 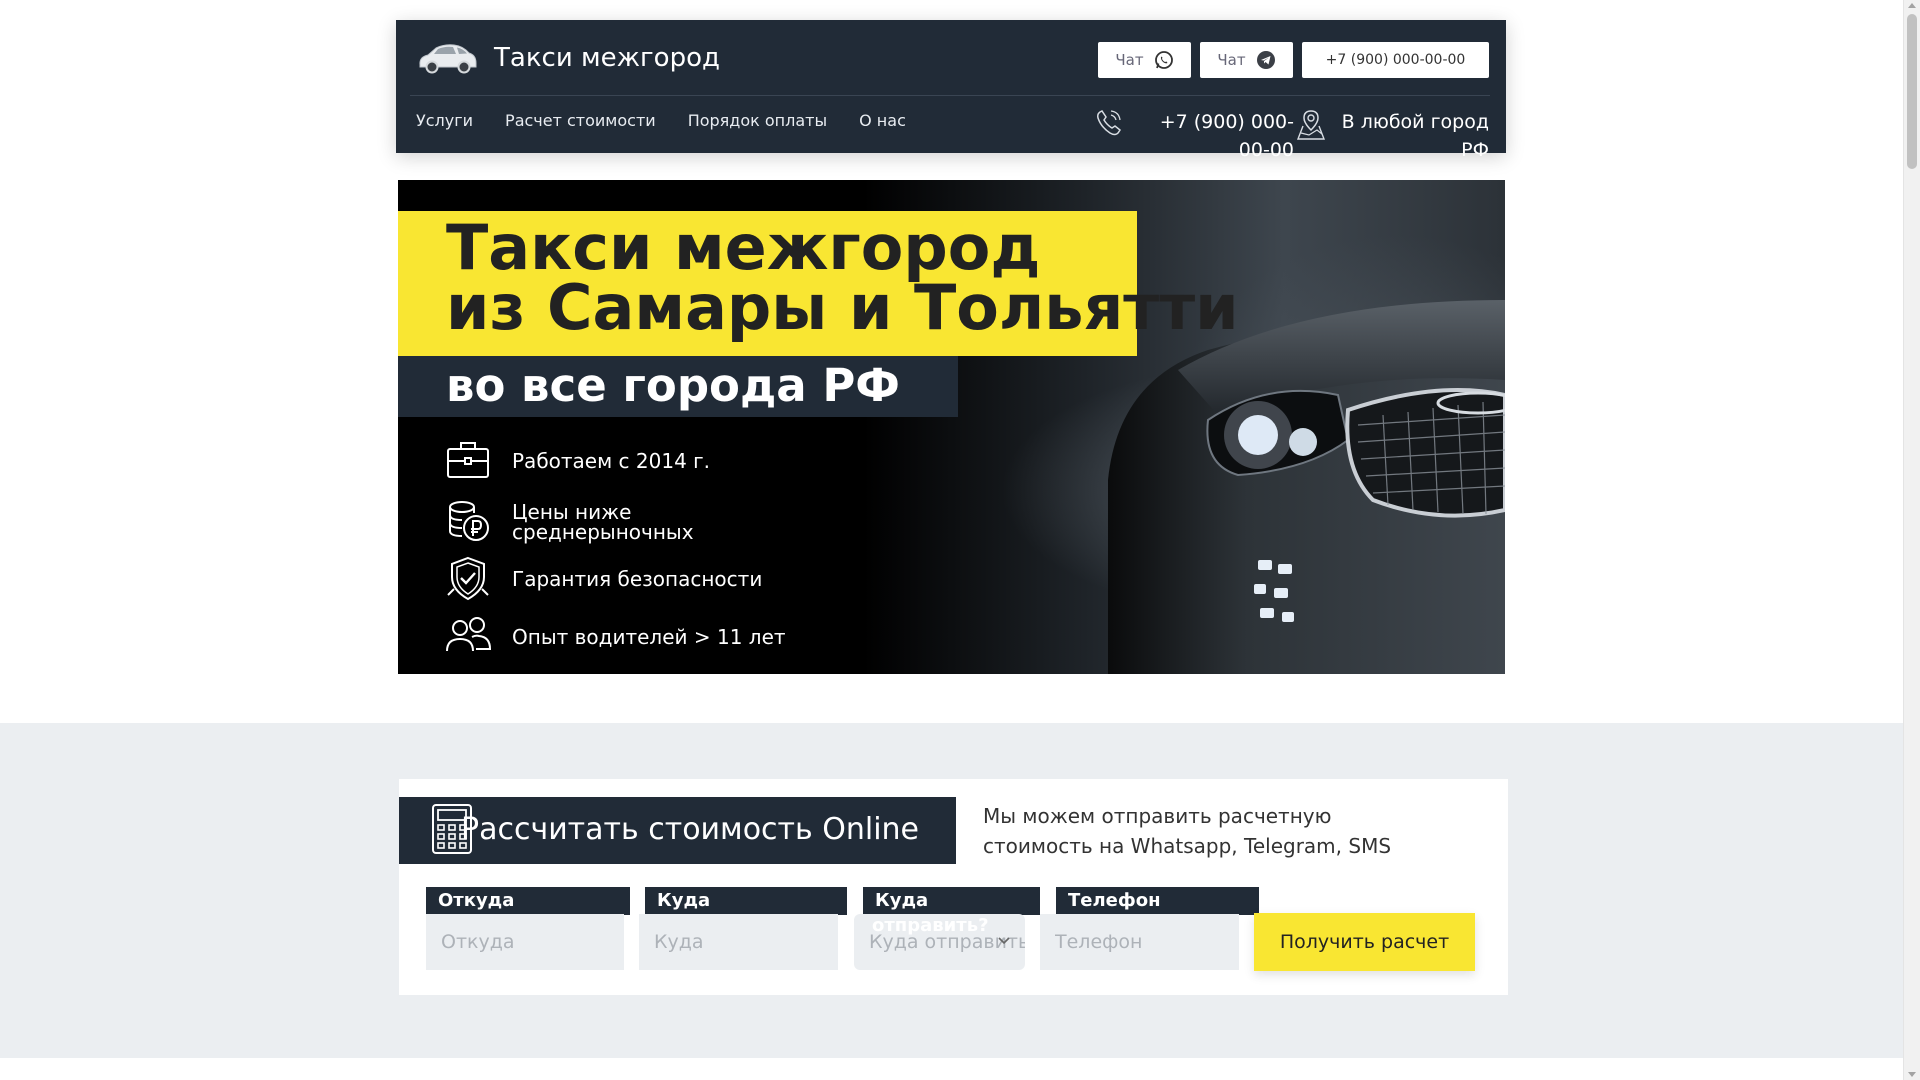 What do you see at coordinates (673, 385) in the screenshot?
I see `hero-subheading: во все города РФ` at bounding box center [673, 385].